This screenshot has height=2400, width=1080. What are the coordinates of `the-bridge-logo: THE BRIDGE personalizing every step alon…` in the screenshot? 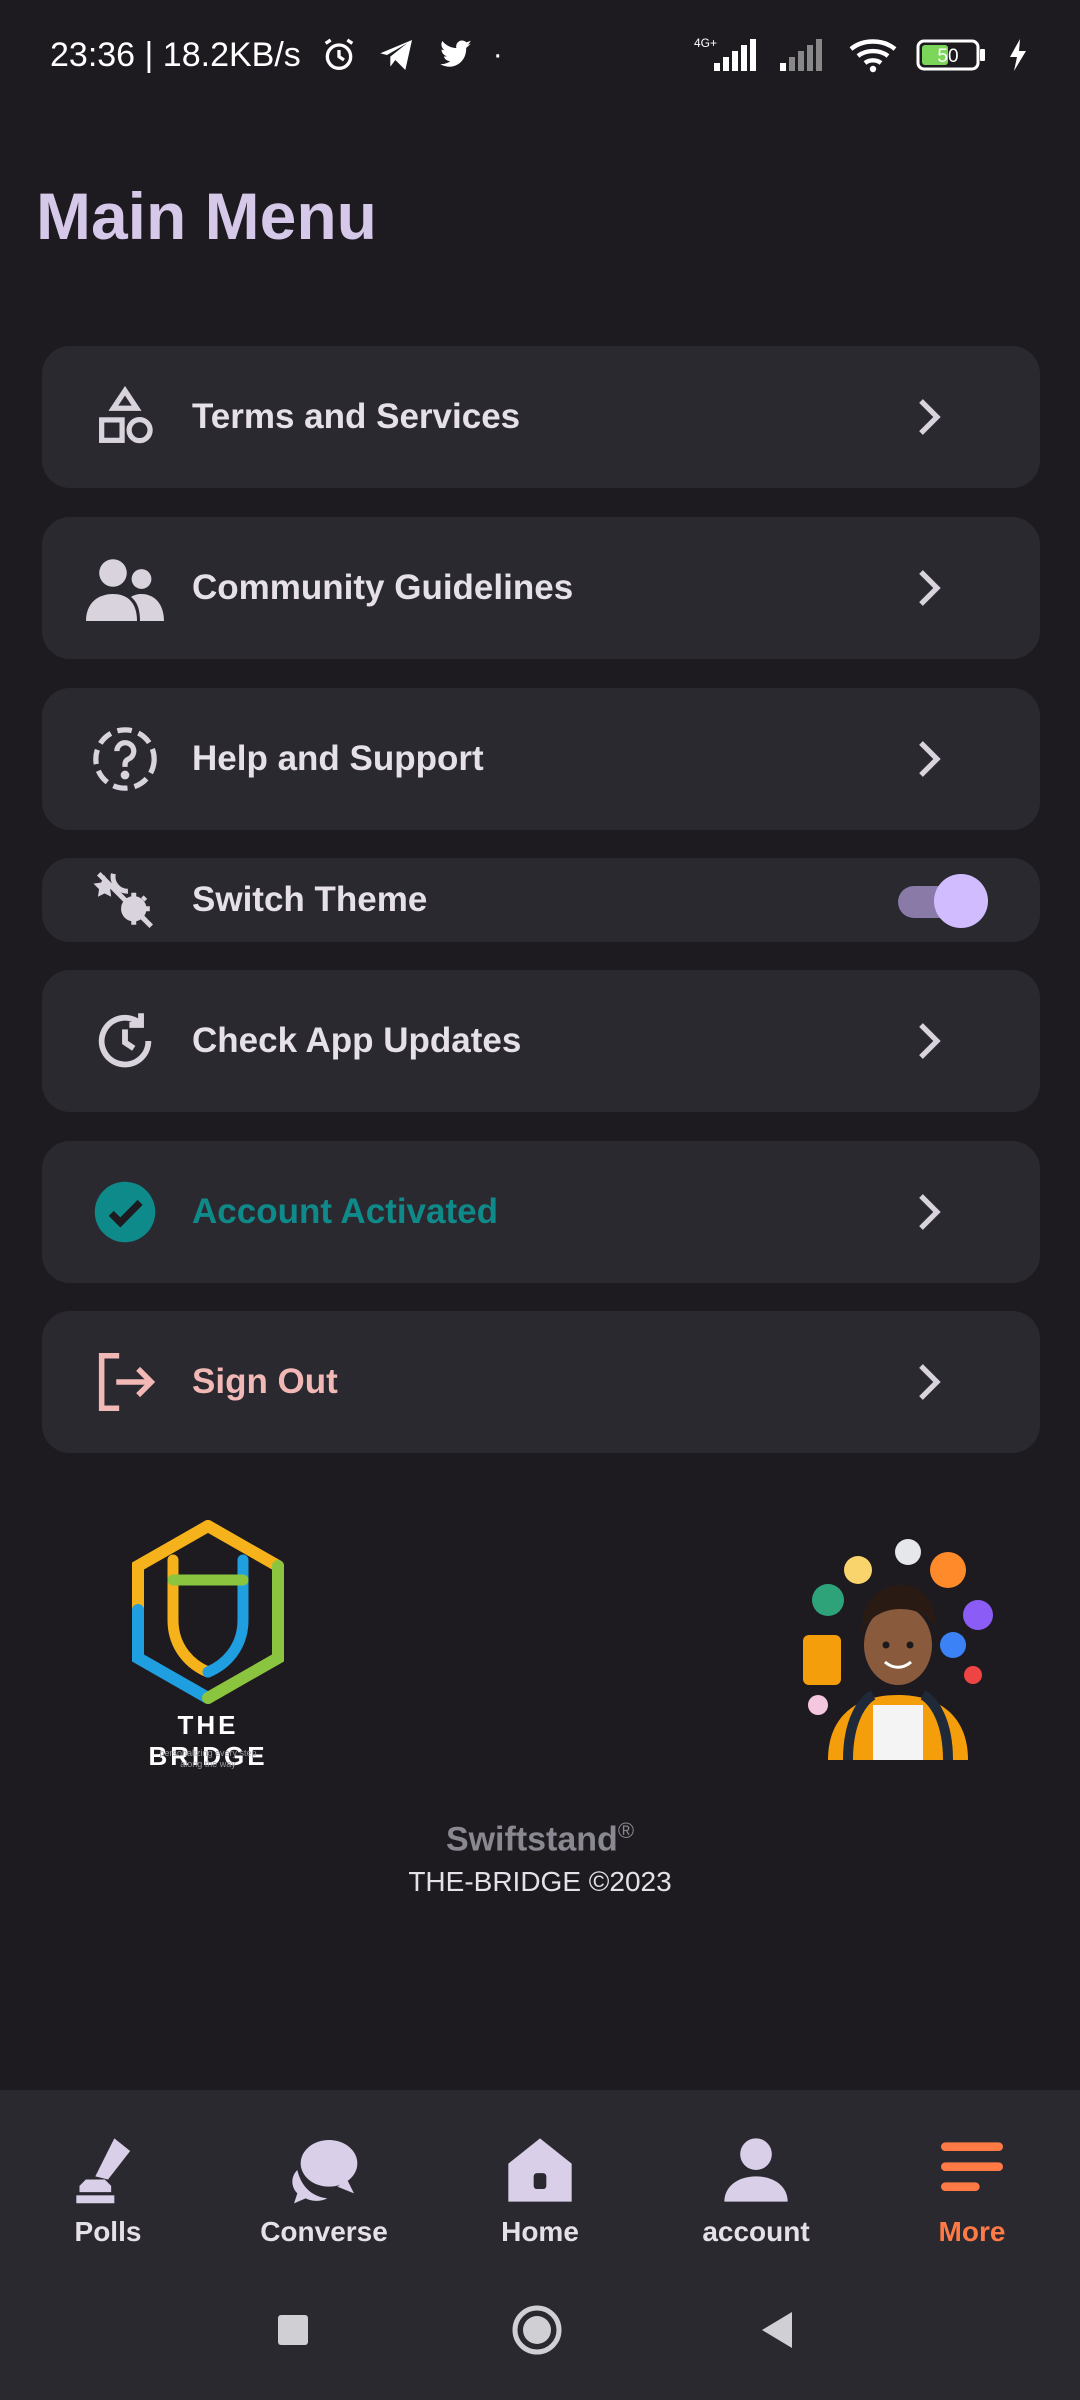 It's located at (208, 1650).